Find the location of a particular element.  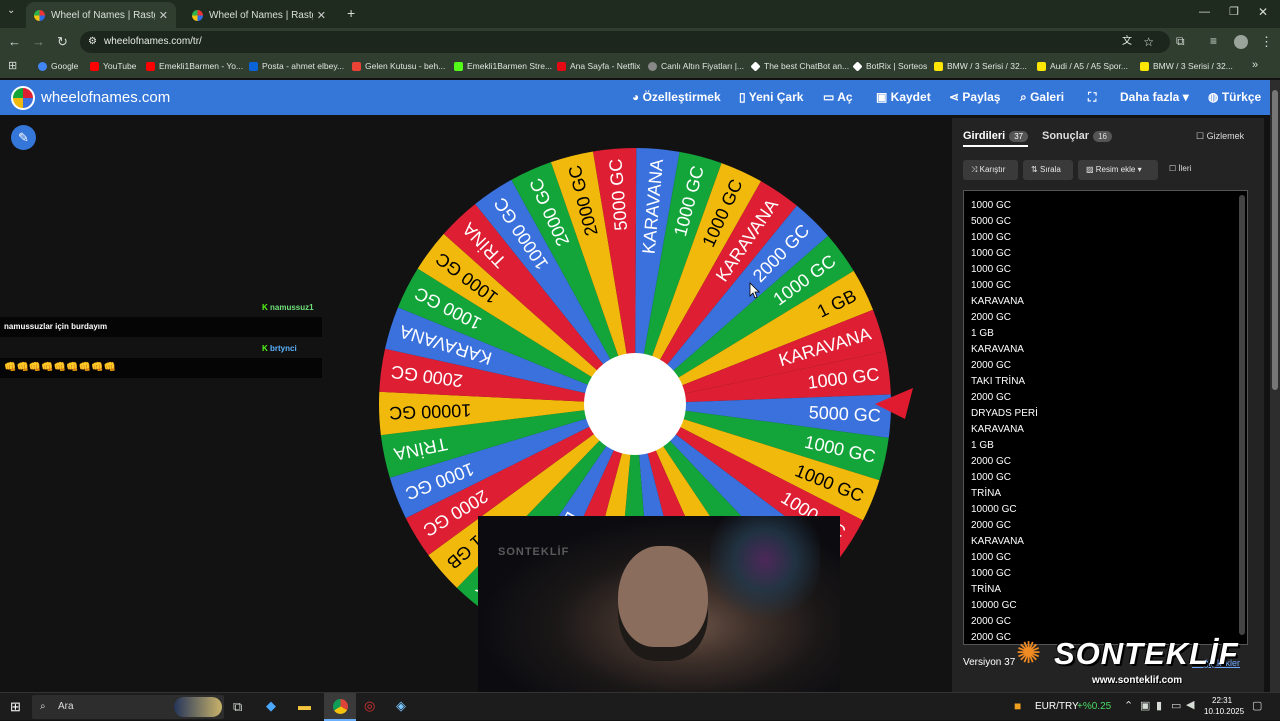

bookmark-item: Google is located at coordinates (58, 66).